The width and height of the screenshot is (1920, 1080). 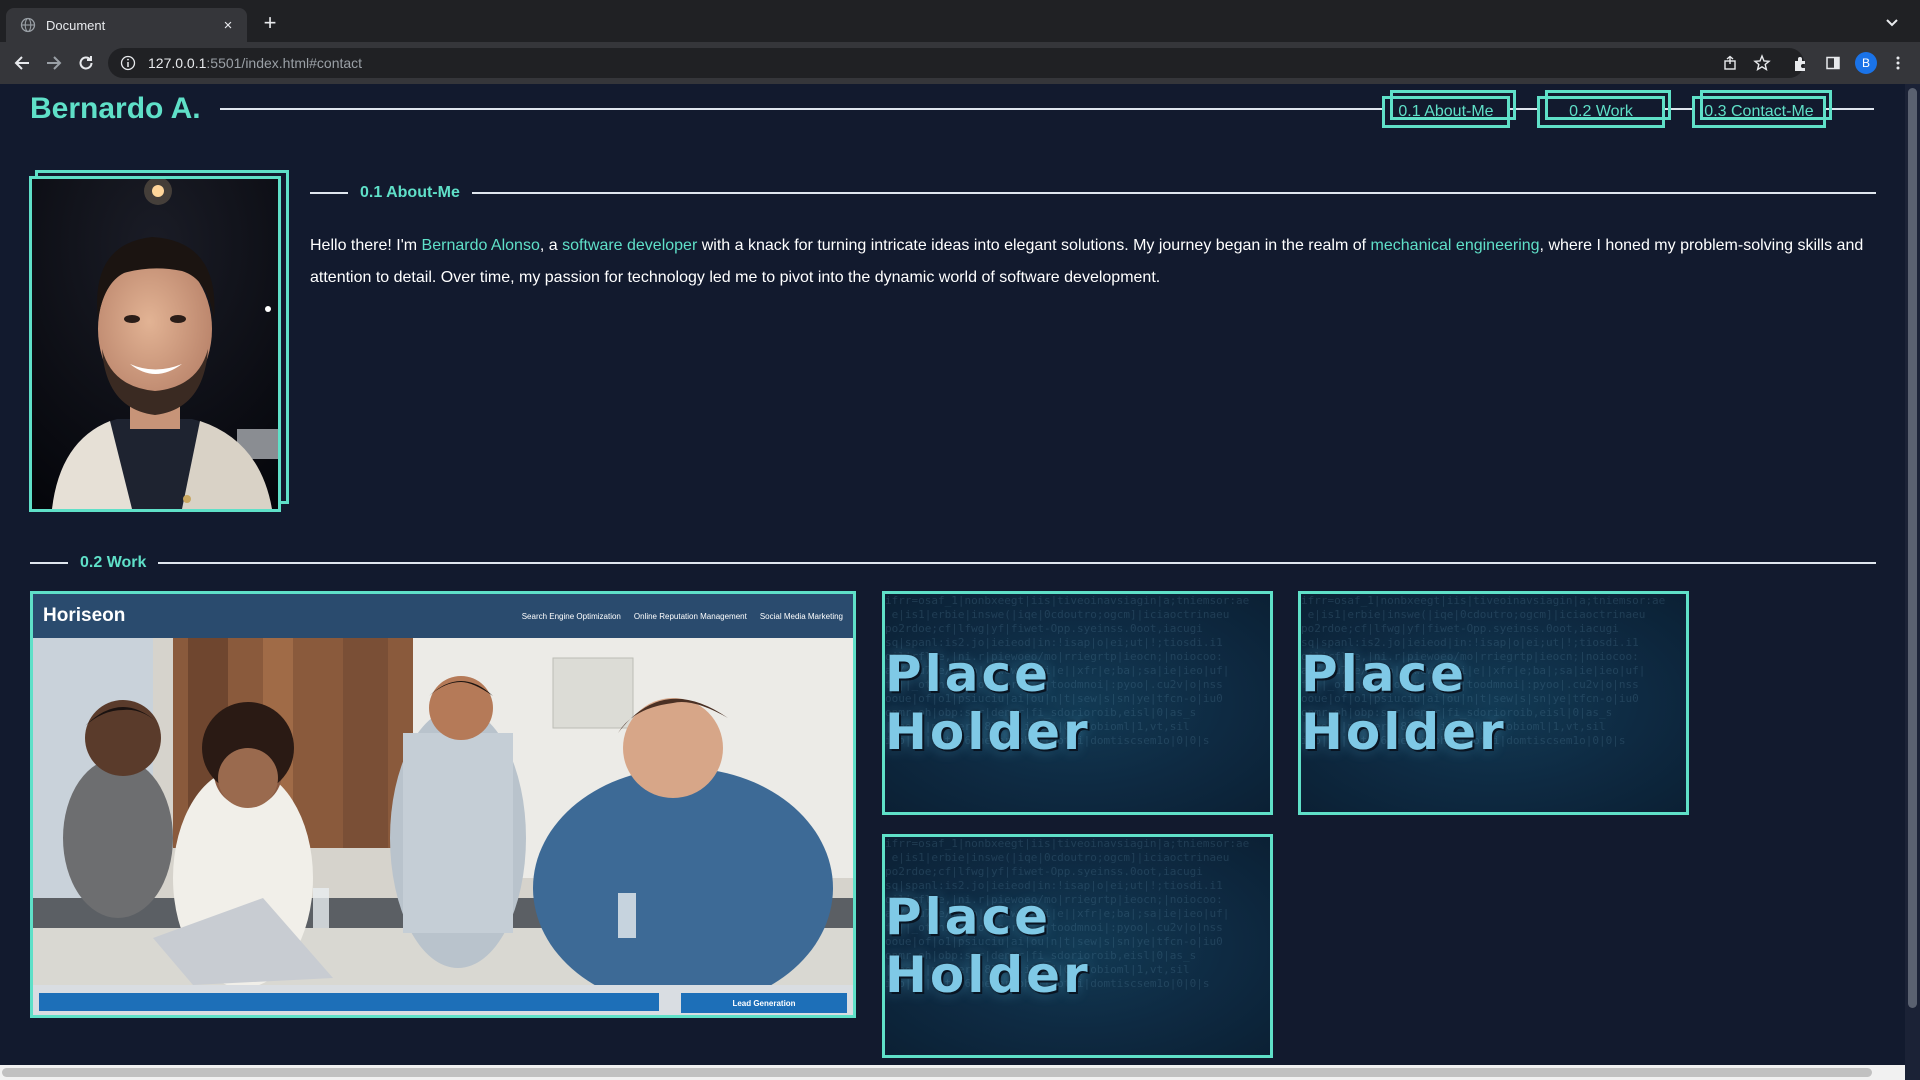 I want to click on horiseon-footer-bar, so click(x=349, y=1002).